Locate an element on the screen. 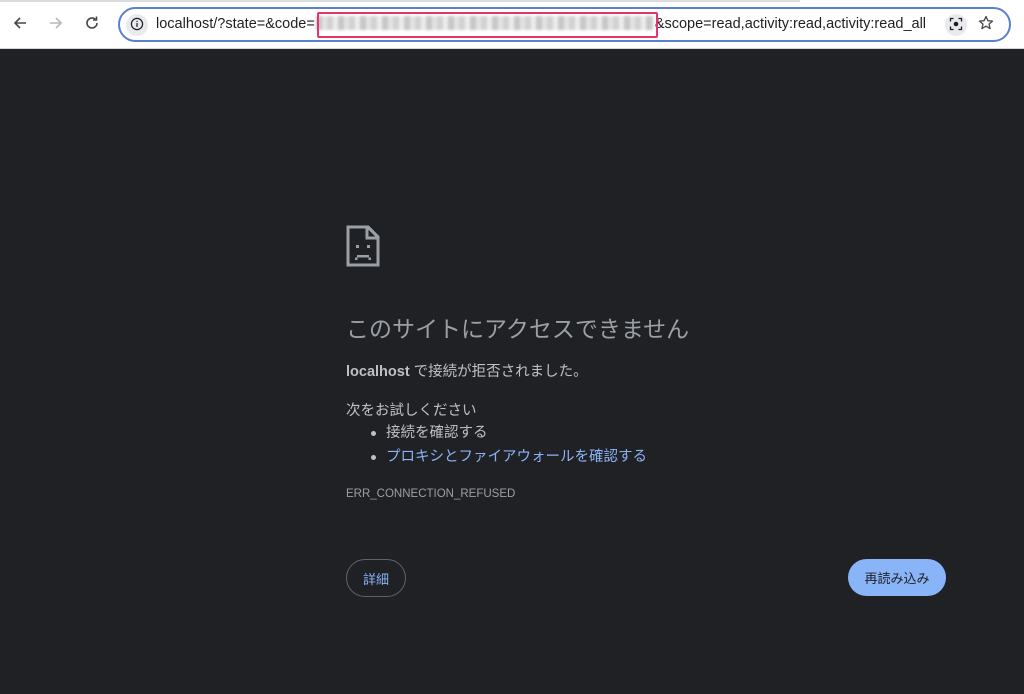  arrow-back-icon is located at coordinates (20, 23).